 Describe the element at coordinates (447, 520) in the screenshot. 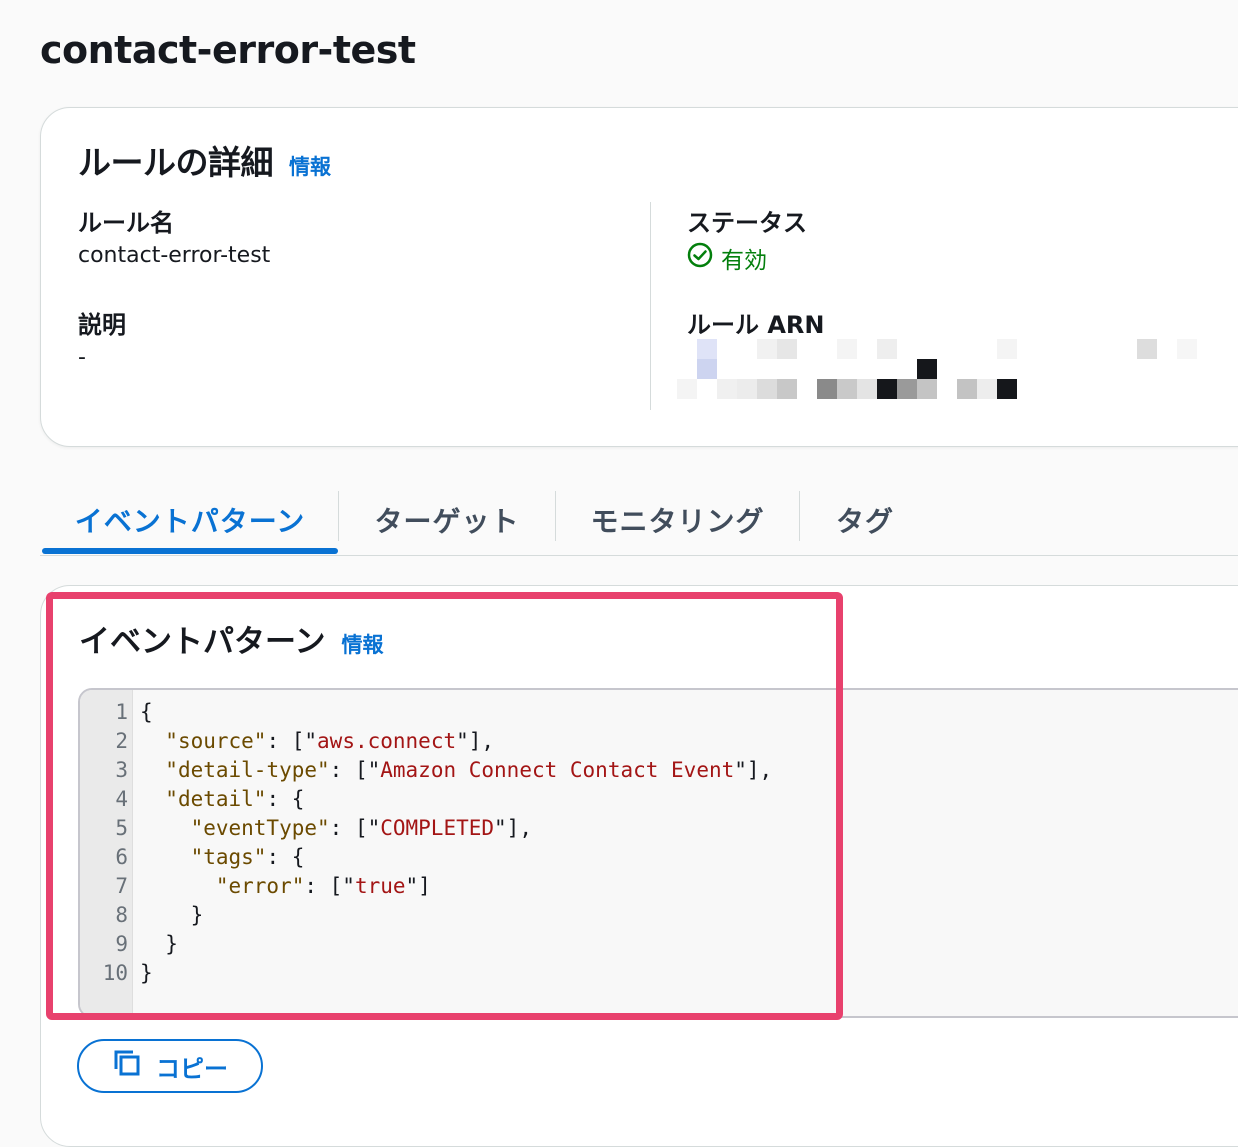

I see `tab-targets: ターゲット` at that location.